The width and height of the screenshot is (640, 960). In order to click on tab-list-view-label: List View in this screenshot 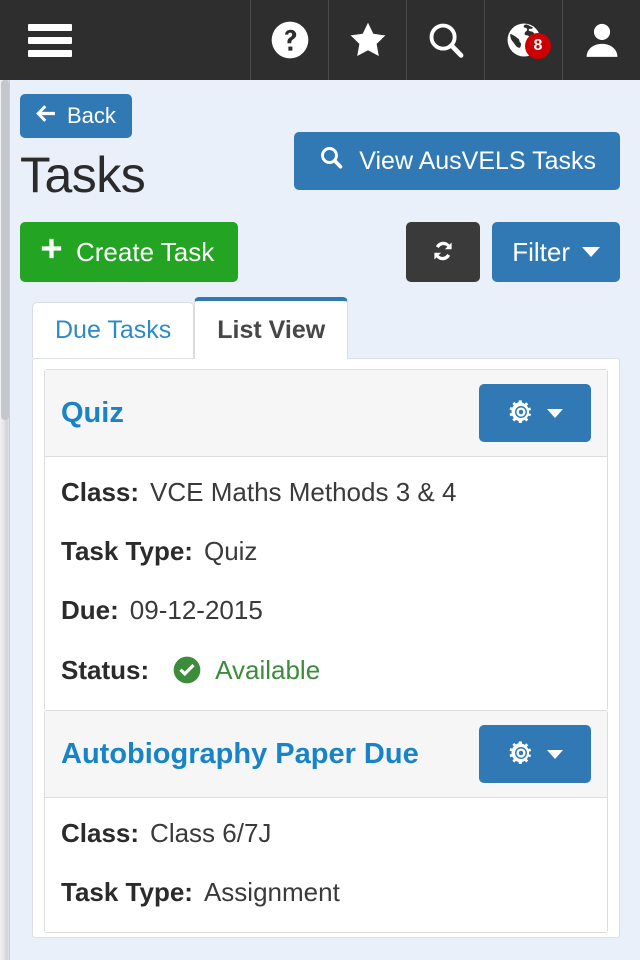, I will do `click(271, 329)`.